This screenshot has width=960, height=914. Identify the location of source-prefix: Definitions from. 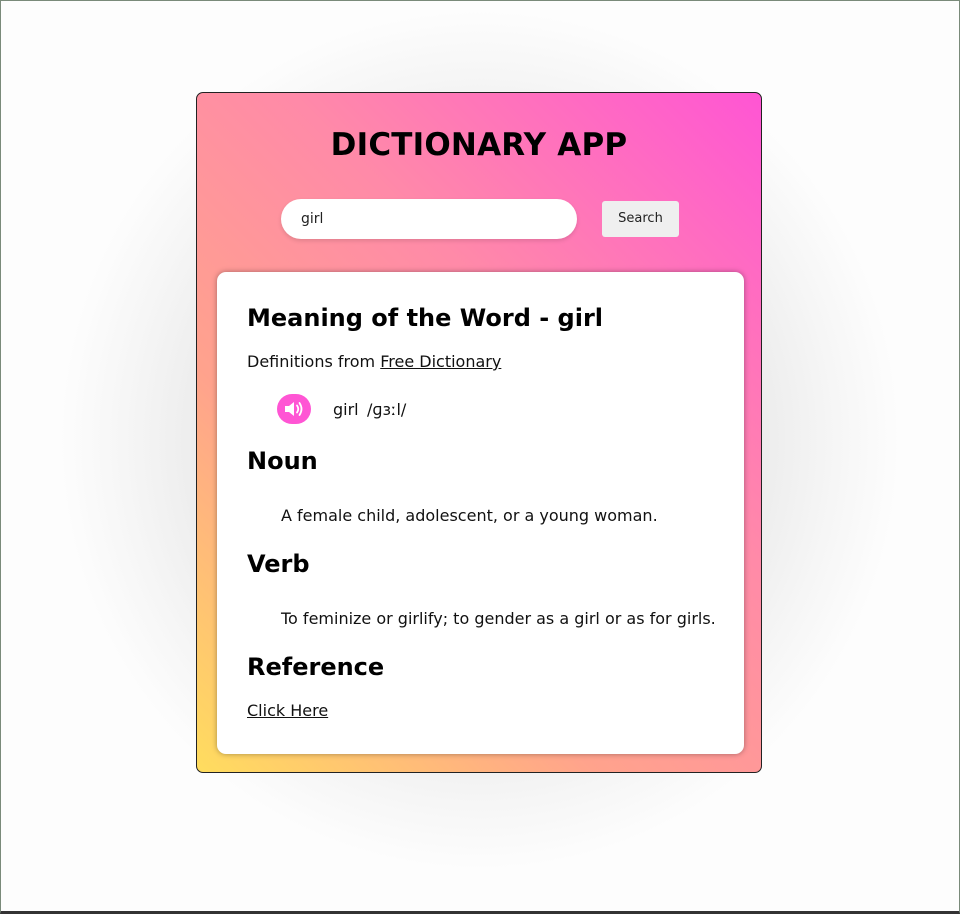
(311, 361).